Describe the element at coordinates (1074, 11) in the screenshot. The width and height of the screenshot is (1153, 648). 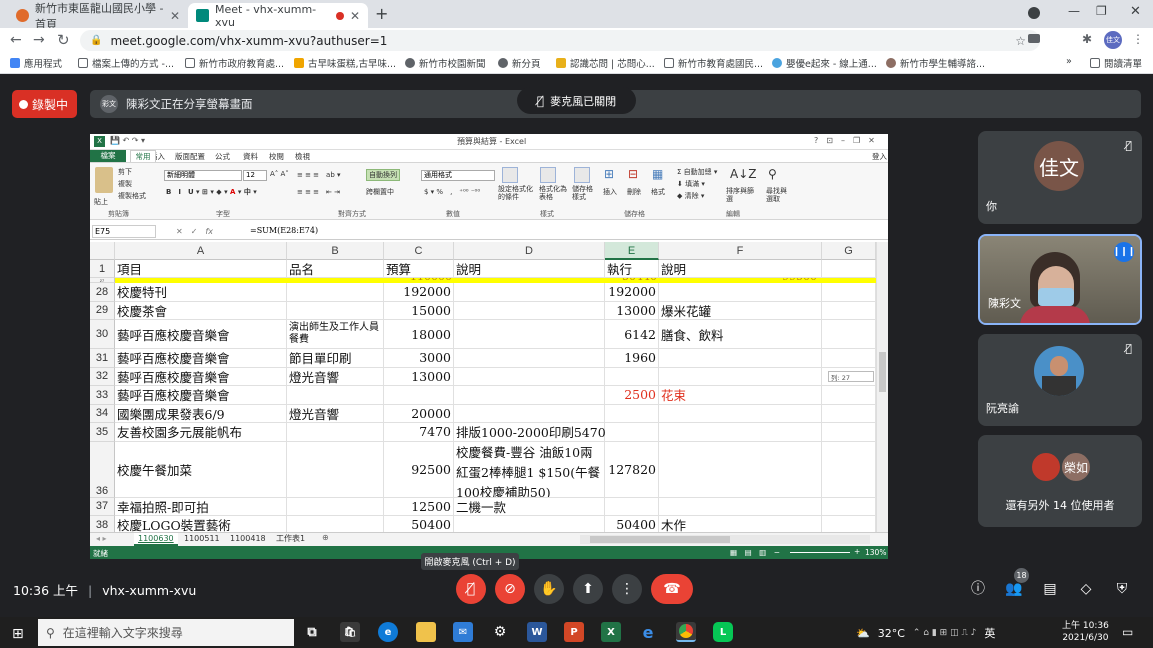
I see `minimize-button: —` at that location.